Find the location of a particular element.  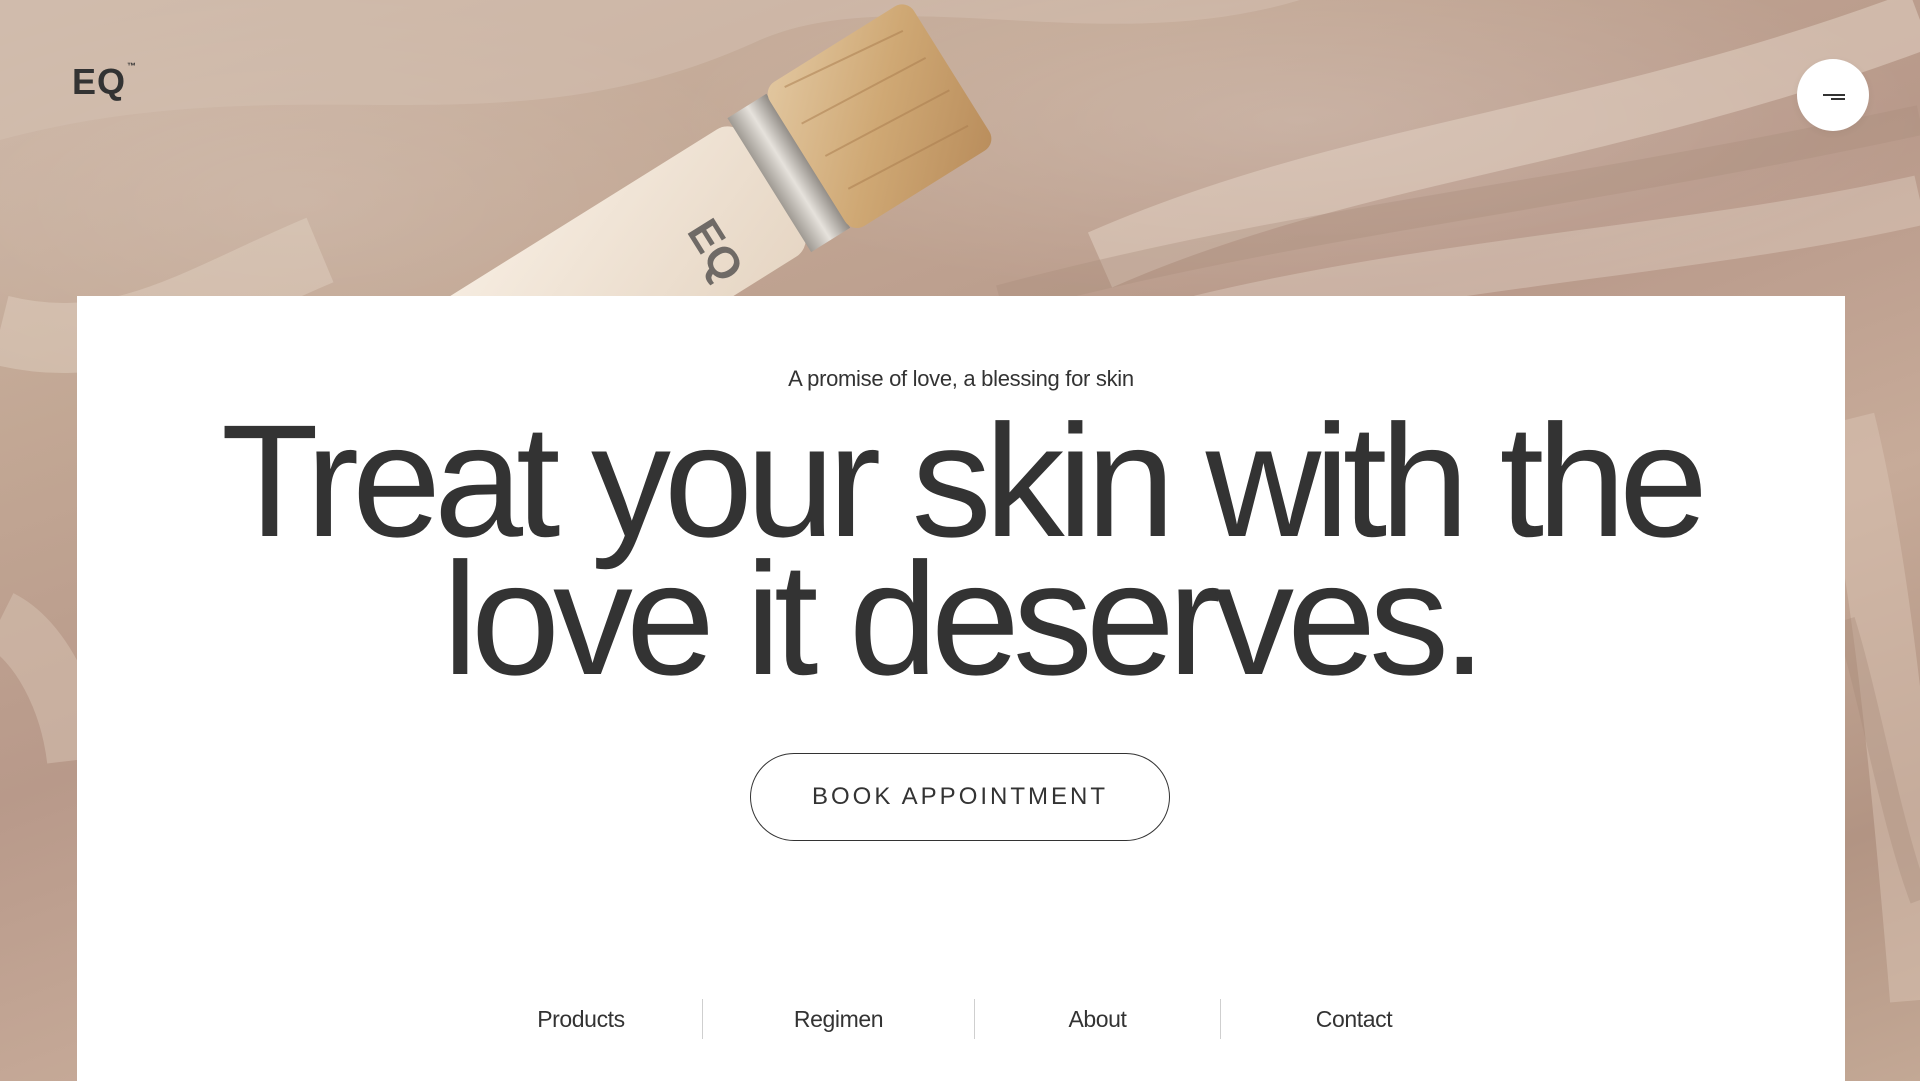

menu-button is located at coordinates (1833, 95).